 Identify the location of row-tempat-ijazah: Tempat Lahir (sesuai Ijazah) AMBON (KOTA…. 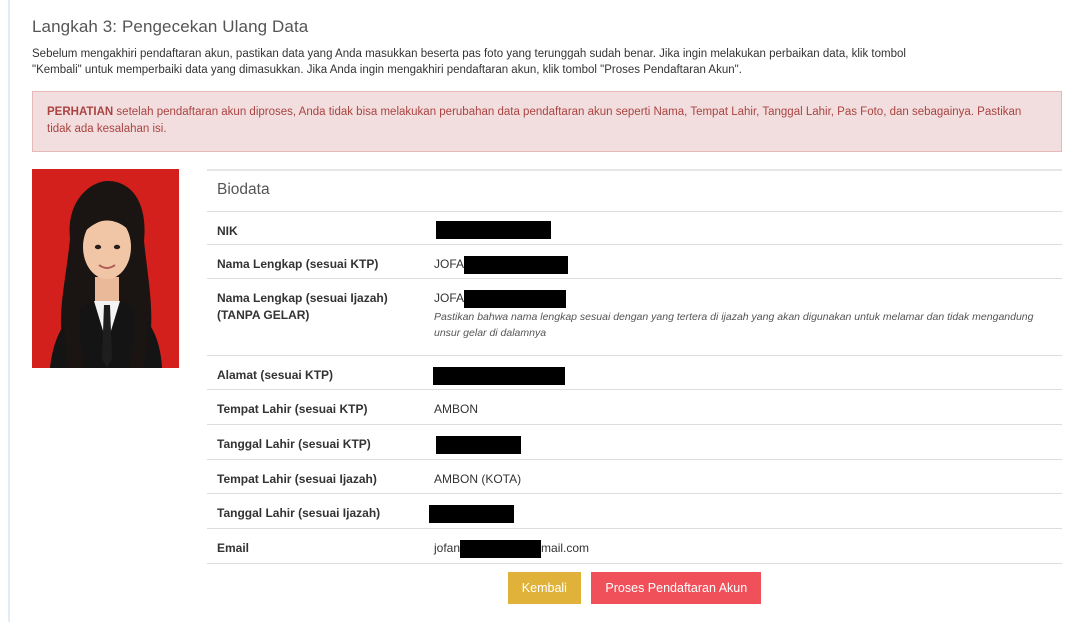
(634, 477).